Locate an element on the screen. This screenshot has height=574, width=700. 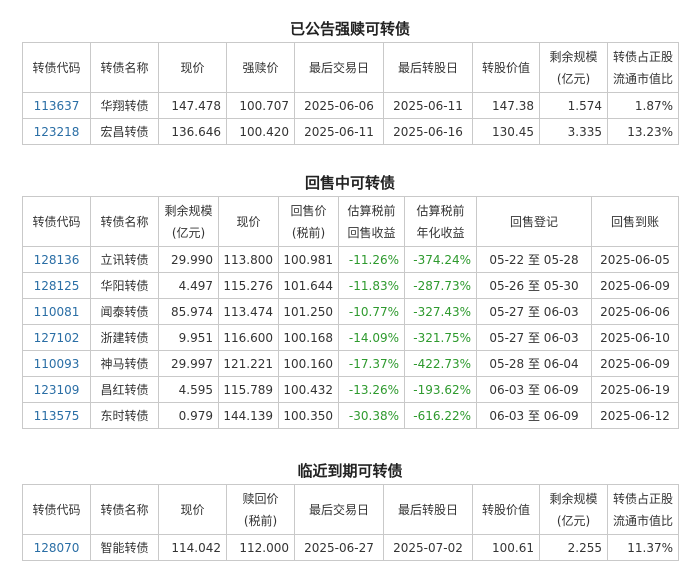
table-cell: 100.168 is located at coordinates (308, 337).